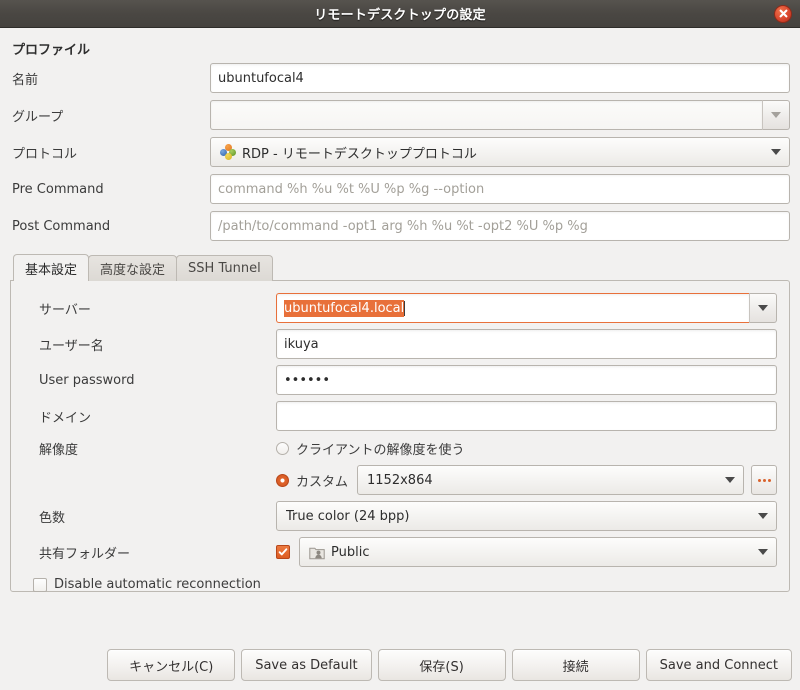 Image resolution: width=800 pixels, height=690 pixels. Describe the element at coordinates (400, 480) in the screenshot. I see `resolution-custom-value: 1152x864` at that location.